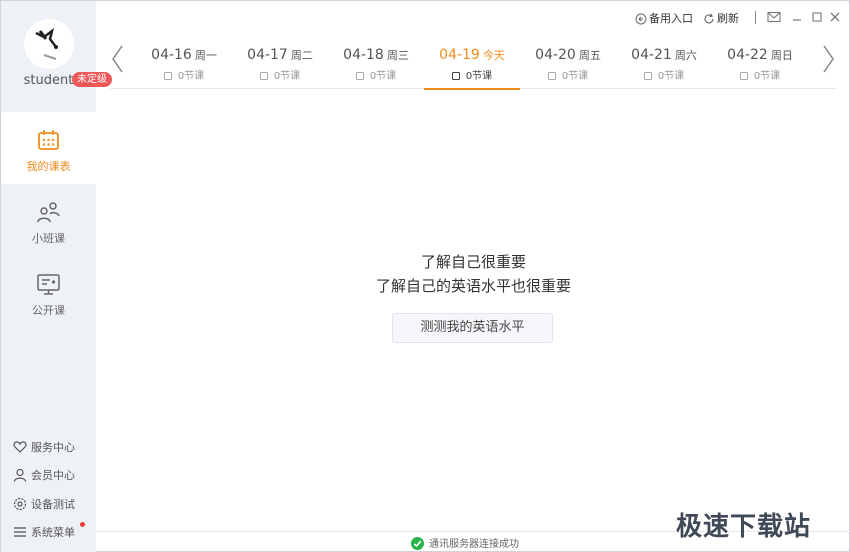 Image resolution: width=850 pixels, height=552 pixels. What do you see at coordinates (744, 527) in the screenshot?
I see `watermark: 极速下载站` at bounding box center [744, 527].